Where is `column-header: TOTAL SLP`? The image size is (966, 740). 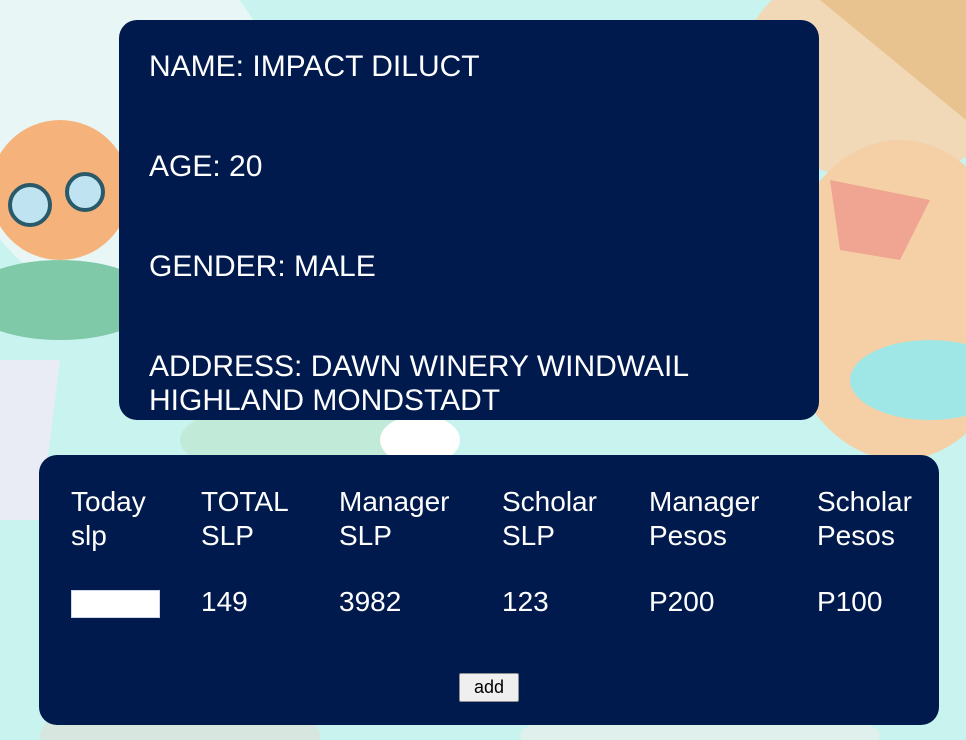
column-header: TOTAL SLP is located at coordinates (244, 518).